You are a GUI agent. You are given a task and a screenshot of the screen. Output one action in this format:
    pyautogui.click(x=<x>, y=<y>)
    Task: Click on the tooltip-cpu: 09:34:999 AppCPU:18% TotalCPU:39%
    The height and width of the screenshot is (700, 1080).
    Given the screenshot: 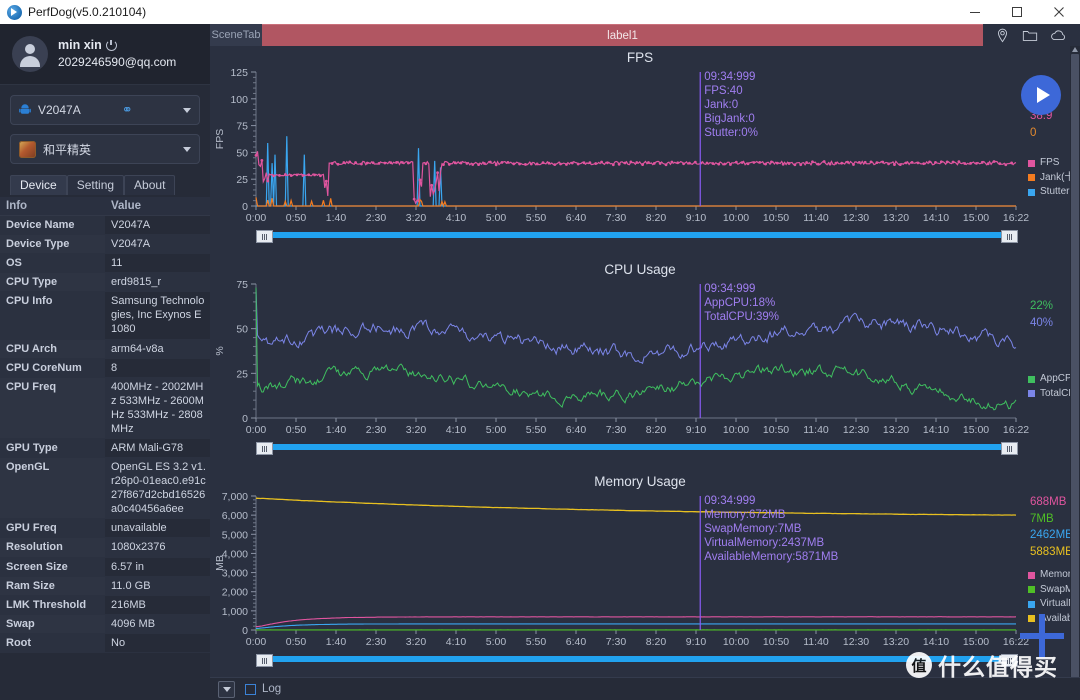 What is the action you would take?
    pyautogui.click(x=742, y=303)
    